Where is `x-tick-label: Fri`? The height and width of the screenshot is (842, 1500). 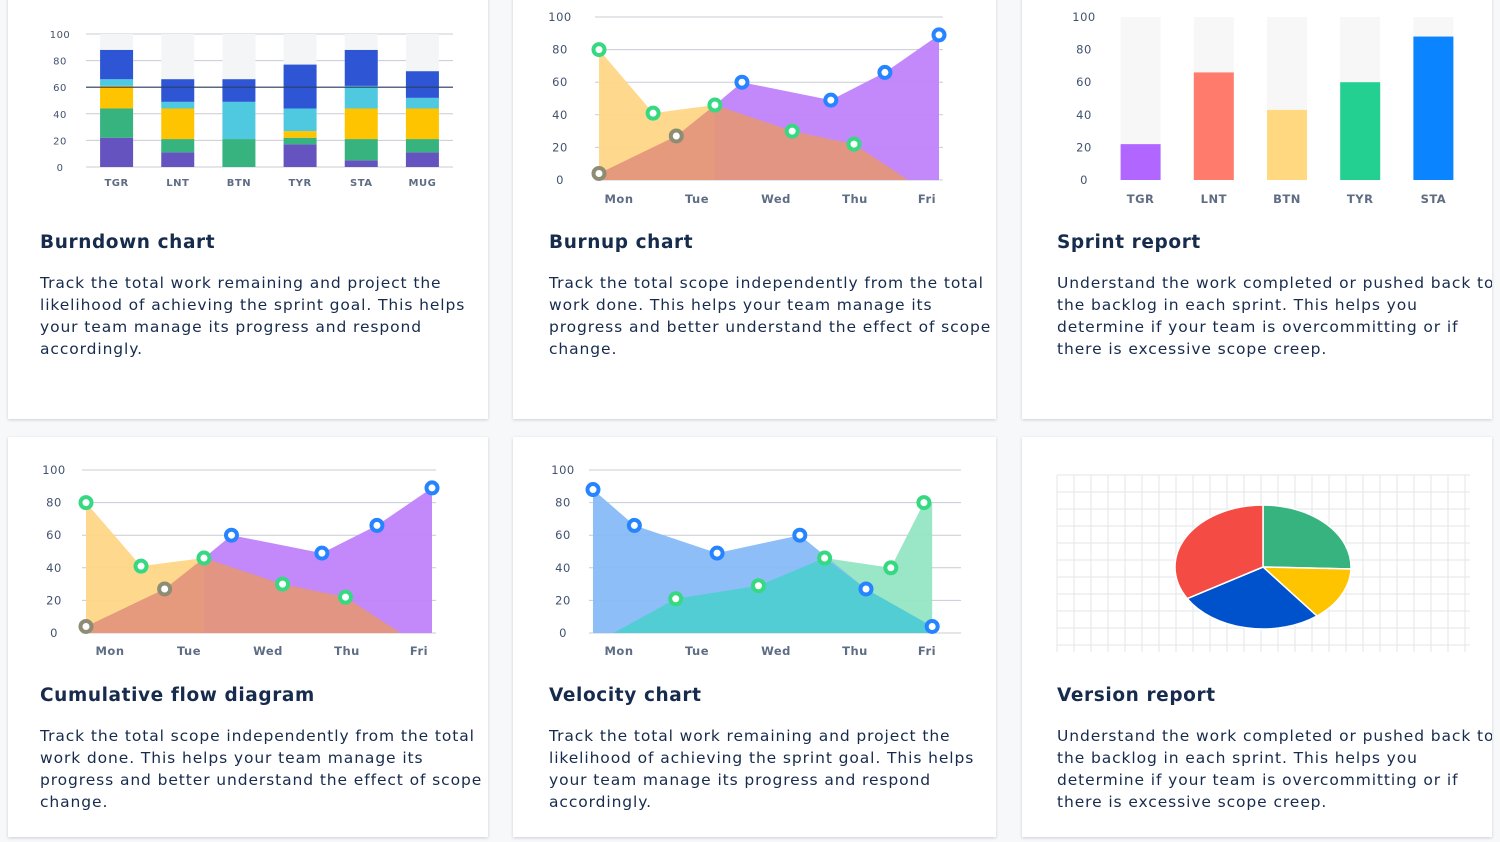 x-tick-label: Fri is located at coordinates (419, 651).